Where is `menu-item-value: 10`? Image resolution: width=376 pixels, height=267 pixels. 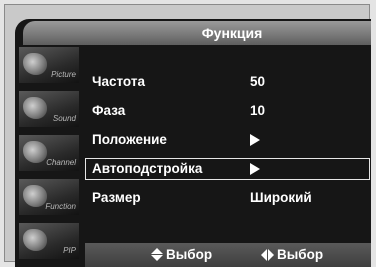 menu-item-value: 10 is located at coordinates (258, 110).